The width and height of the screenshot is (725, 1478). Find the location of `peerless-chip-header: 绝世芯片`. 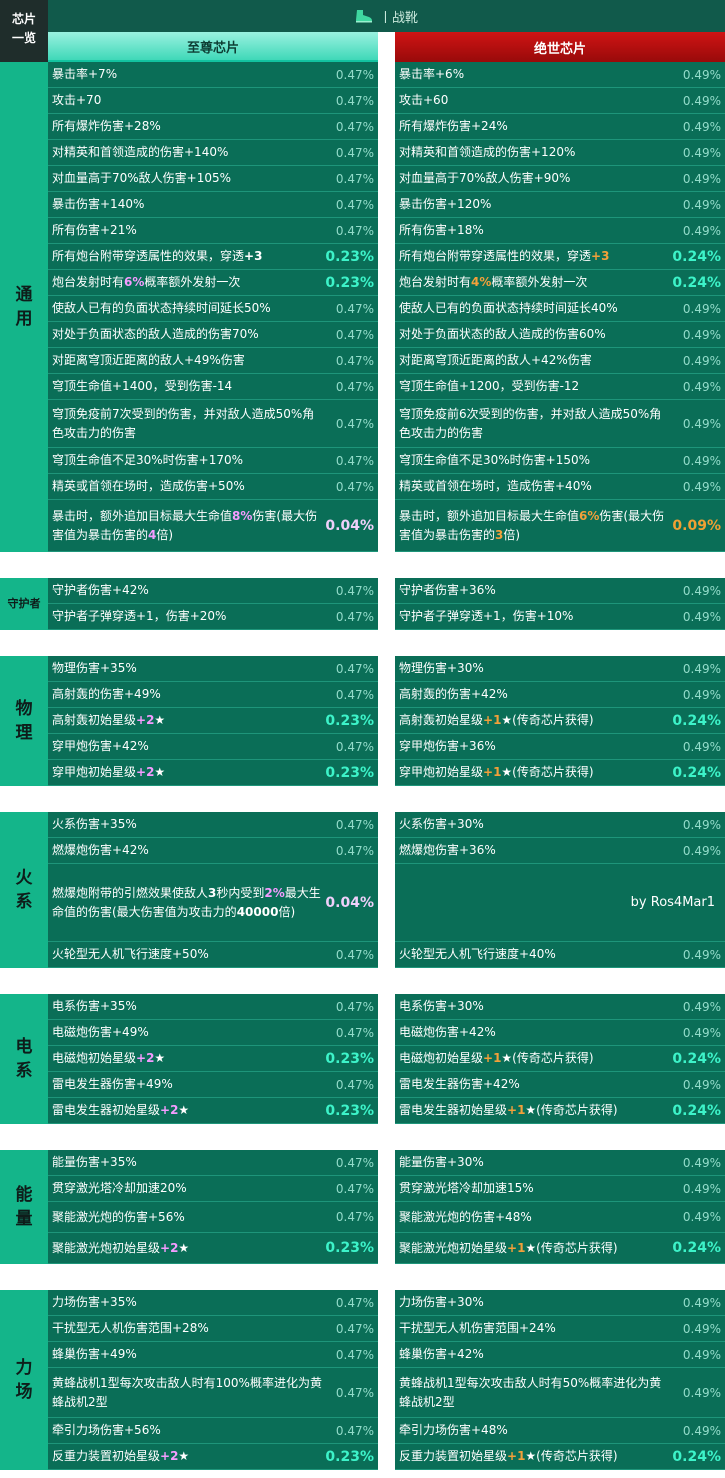

peerless-chip-header: 绝世芯片 is located at coordinates (560, 47).